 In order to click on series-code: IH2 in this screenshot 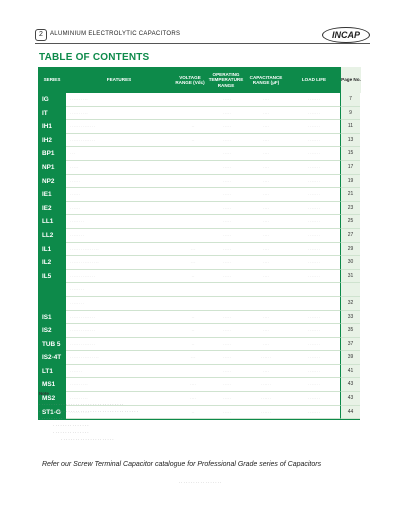, I will do `click(47, 140)`.